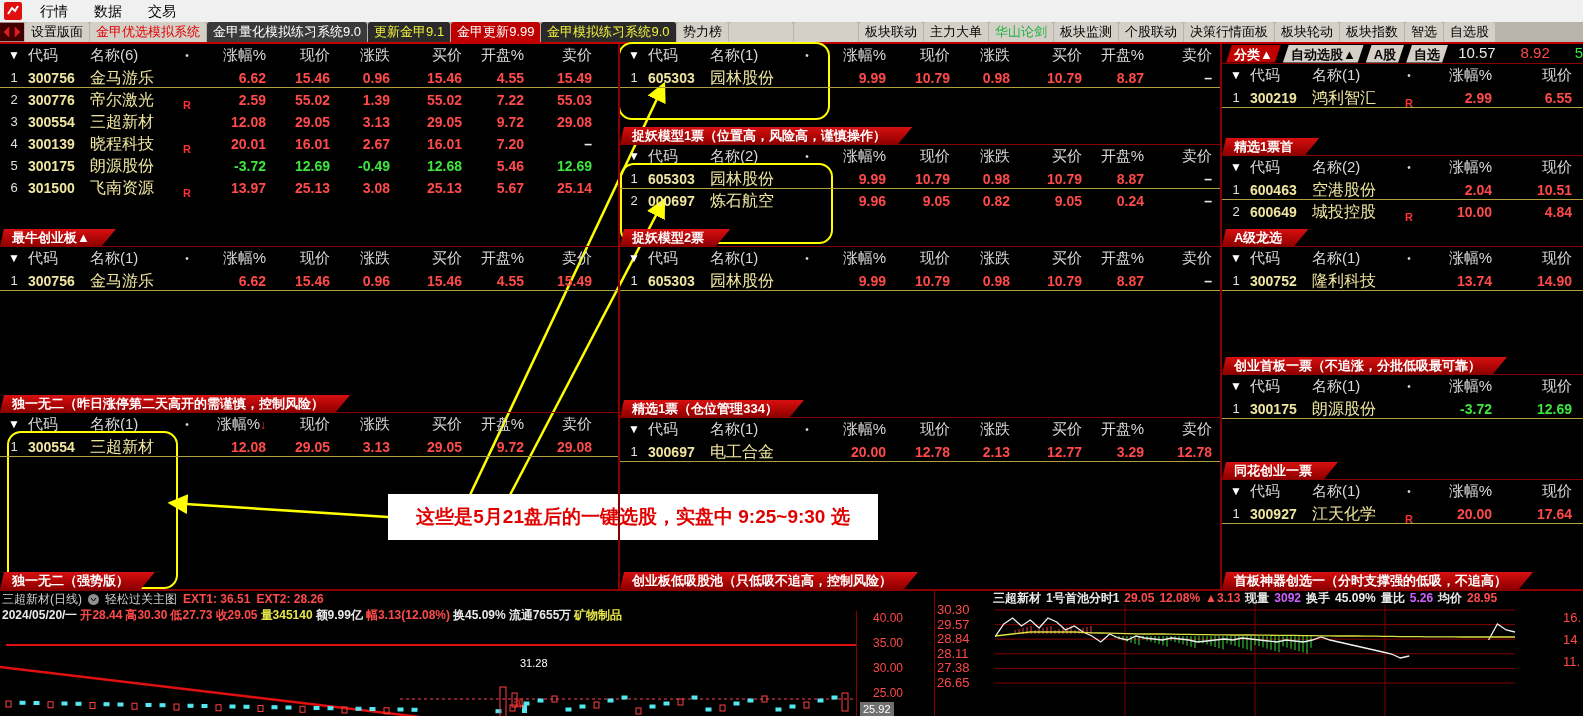 The width and height of the screenshot is (1583, 716). Describe the element at coordinates (1228, 32) in the screenshot. I see `tab: 决策行情面板` at that location.